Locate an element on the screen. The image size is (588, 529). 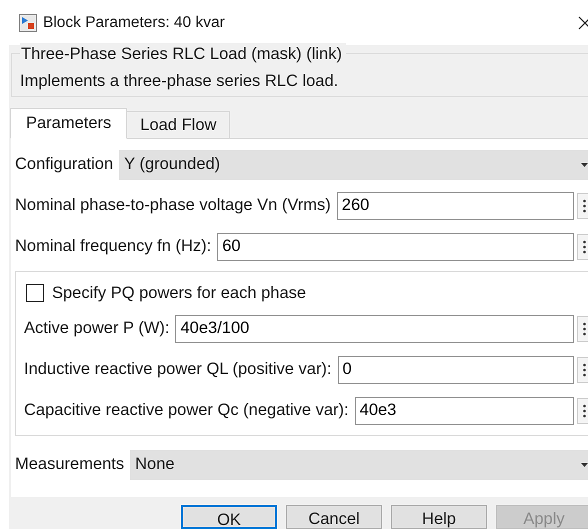
block-icon is located at coordinates (28, 23).